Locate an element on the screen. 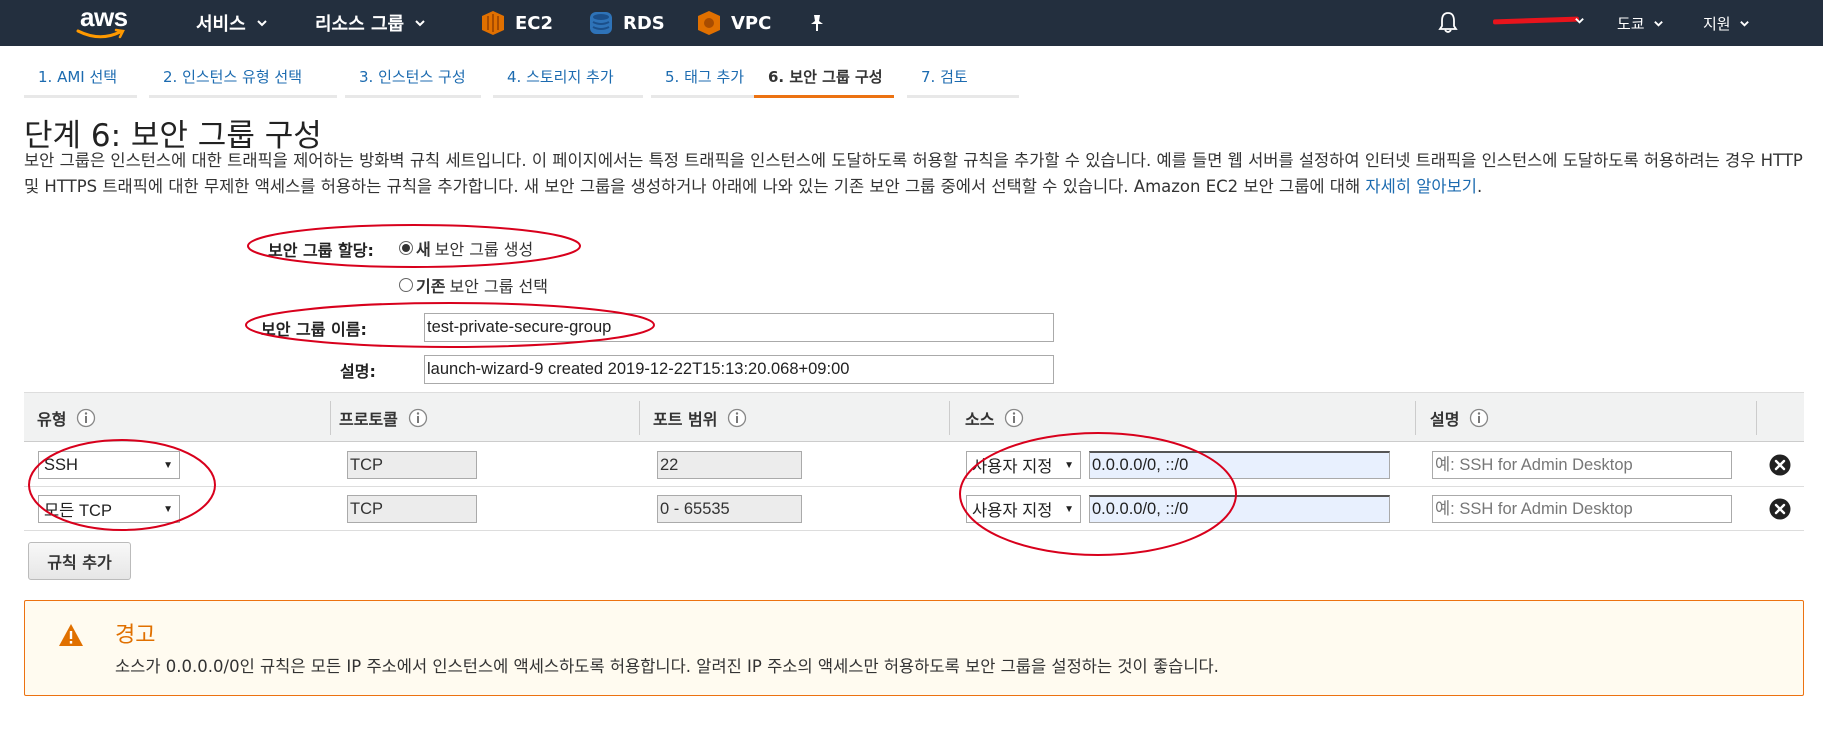 Image resolution: width=1823 pixels, height=749 pixels. pinned-rds: RDS is located at coordinates (627, 23).